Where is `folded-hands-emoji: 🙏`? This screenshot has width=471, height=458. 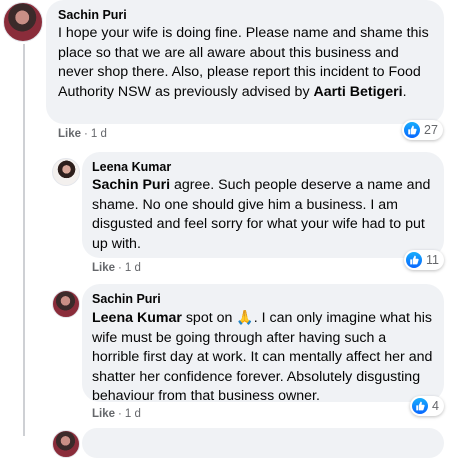
folded-hands-emoji: 🙏 is located at coordinates (245, 317).